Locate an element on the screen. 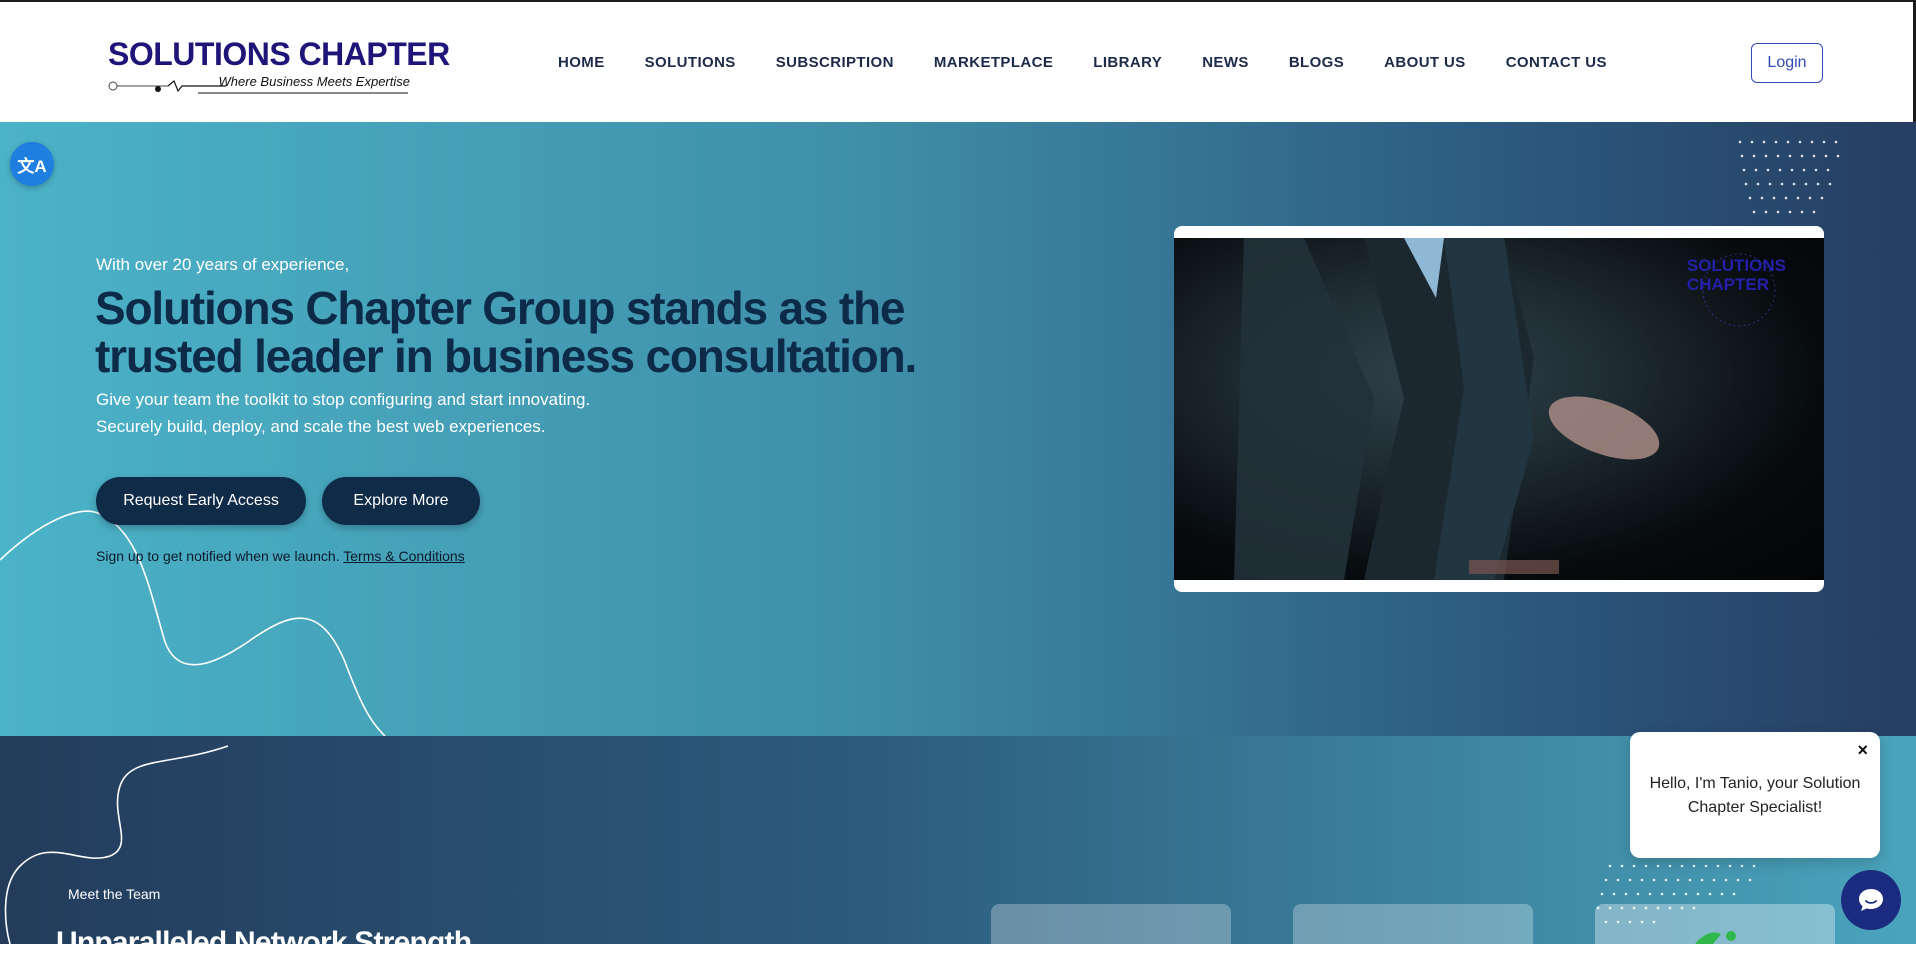 Image resolution: width=1916 pixels, height=964 pixels. chat-launcher-button is located at coordinates (1871, 900).